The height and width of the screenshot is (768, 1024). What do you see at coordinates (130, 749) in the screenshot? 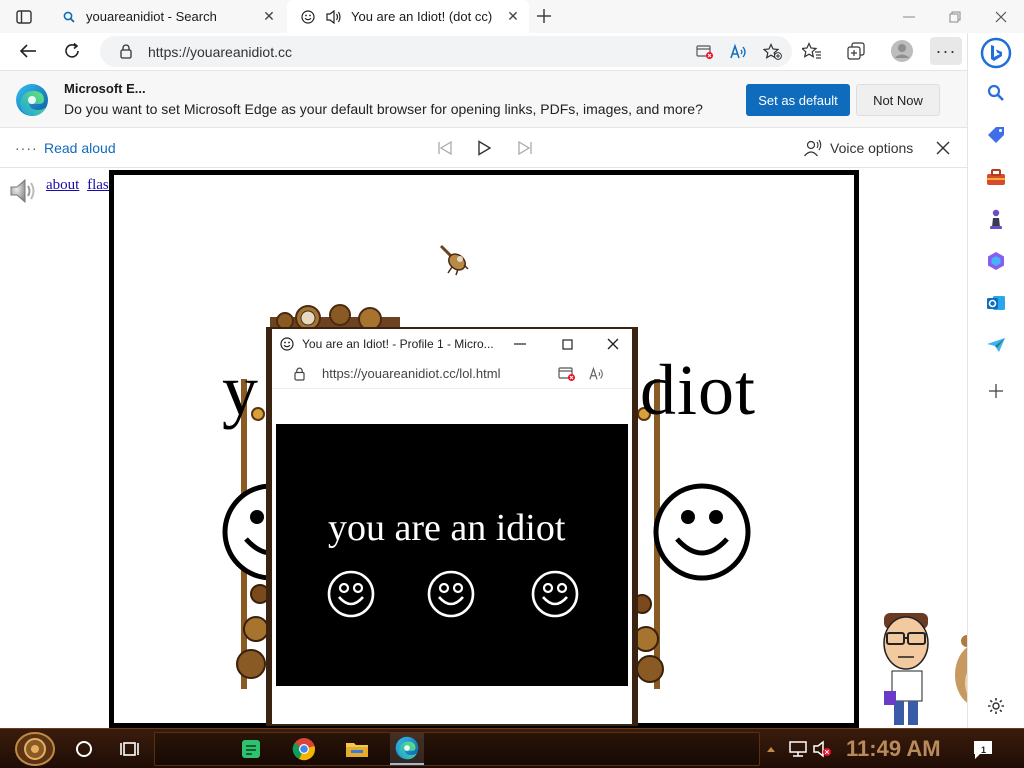
I see `task-view-button` at bounding box center [130, 749].